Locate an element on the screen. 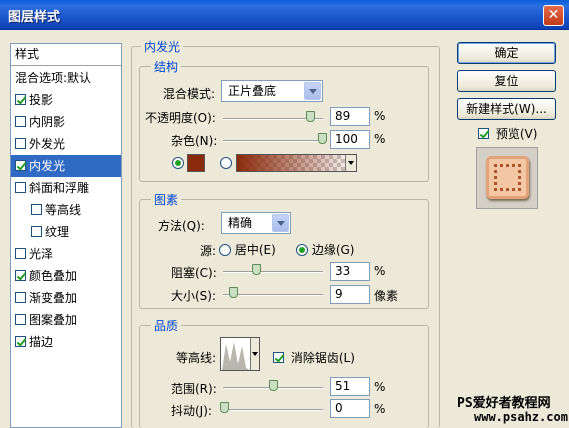 This screenshot has width=569, height=428. technique-label: 方法(Q): is located at coordinates (181, 226).